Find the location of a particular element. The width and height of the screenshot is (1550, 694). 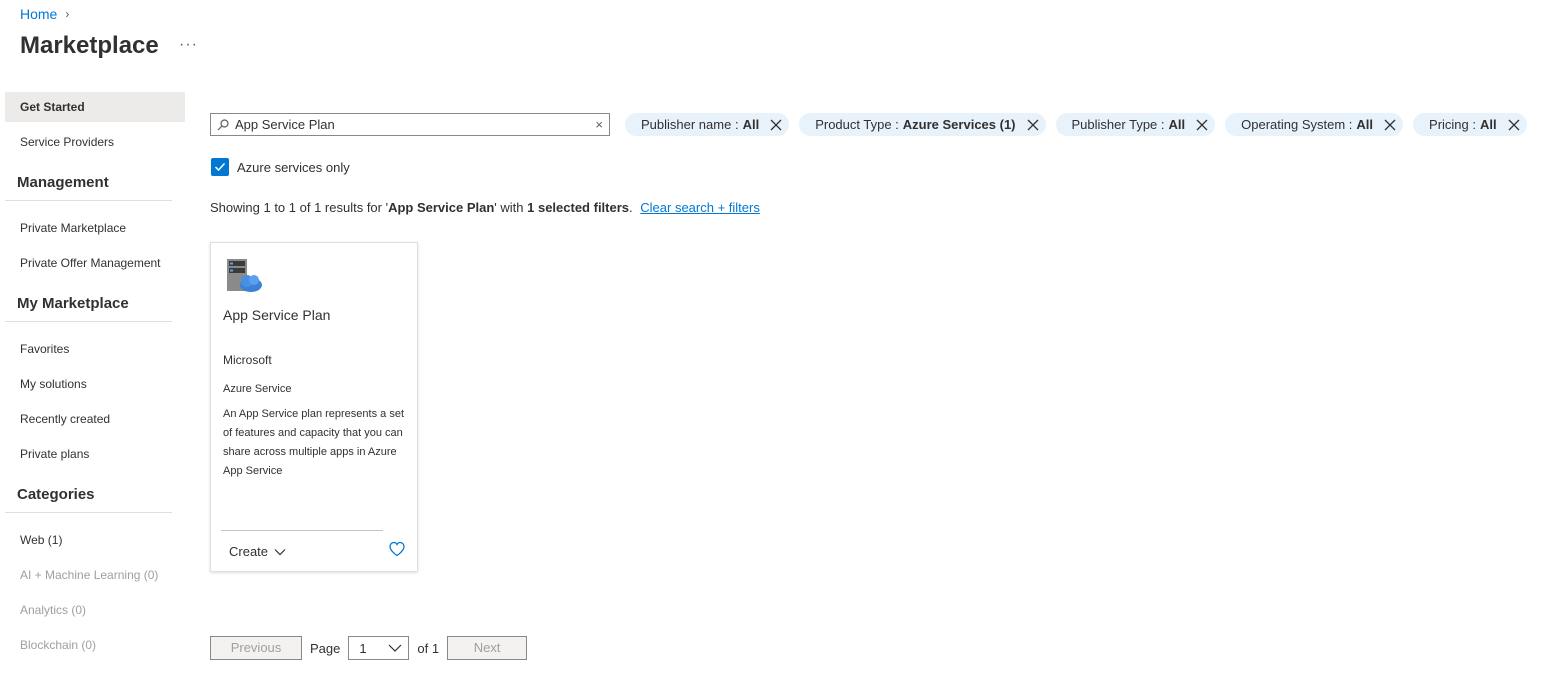

results-query: App Service Plan is located at coordinates (441, 207).